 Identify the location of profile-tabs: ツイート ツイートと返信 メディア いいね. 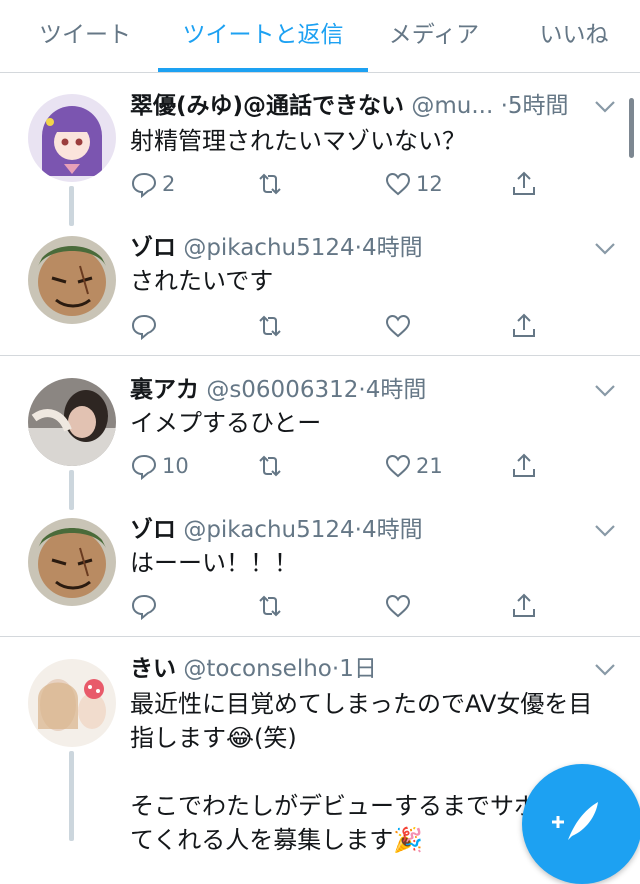
(320, 36).